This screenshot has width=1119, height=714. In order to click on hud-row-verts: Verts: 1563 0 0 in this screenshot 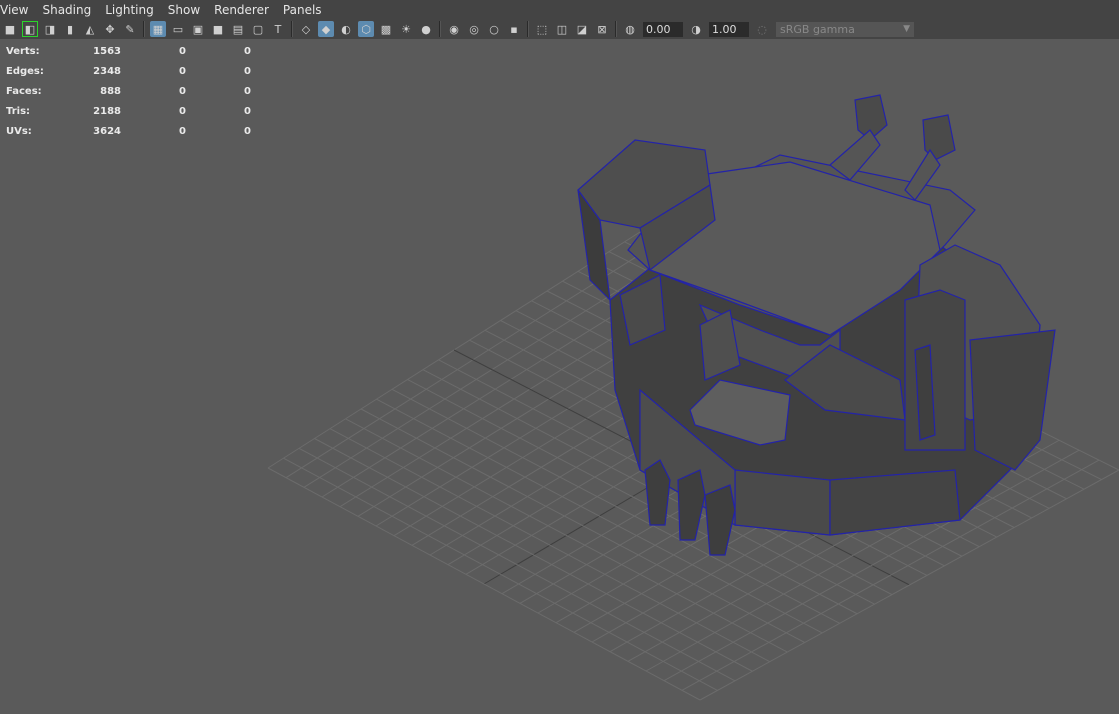, I will do `click(128, 51)`.